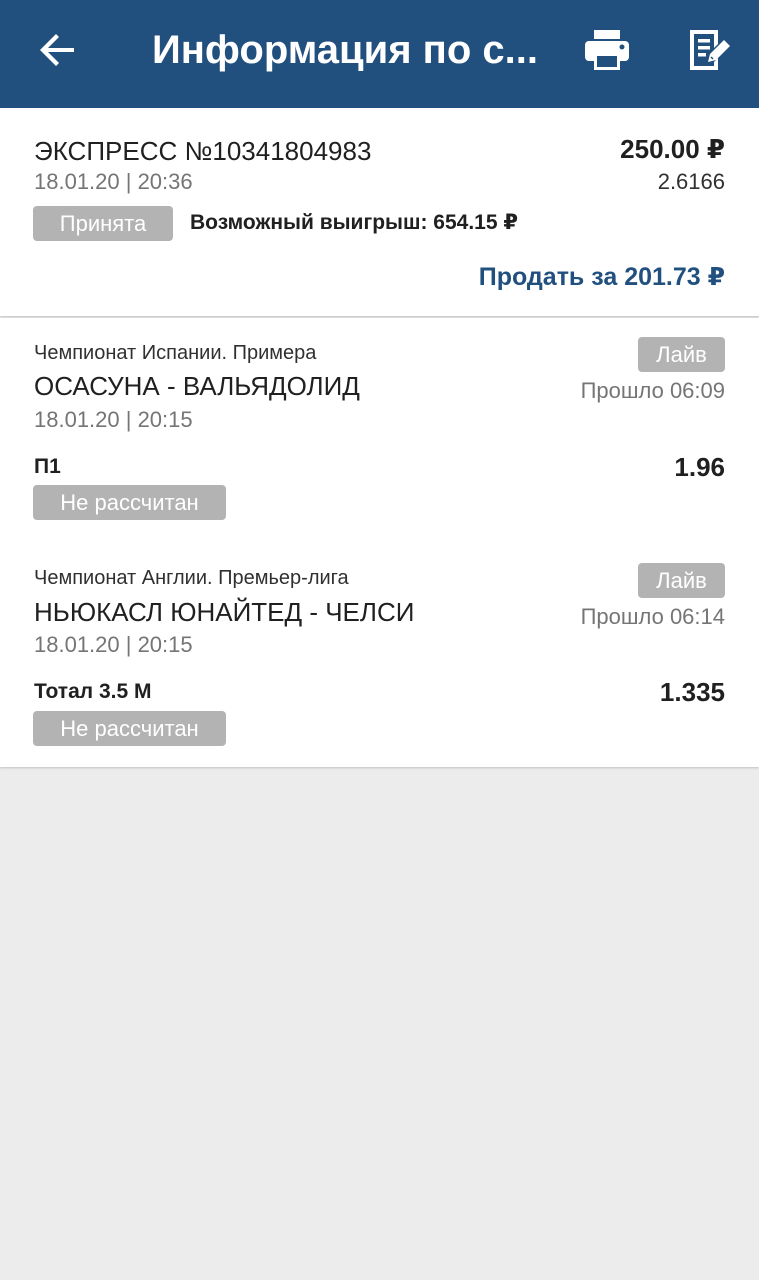 This screenshot has width=759, height=1280. Describe the element at coordinates (652, 390) in the screenshot. I see `event-elapsed-time: Прошло 06:09` at that location.